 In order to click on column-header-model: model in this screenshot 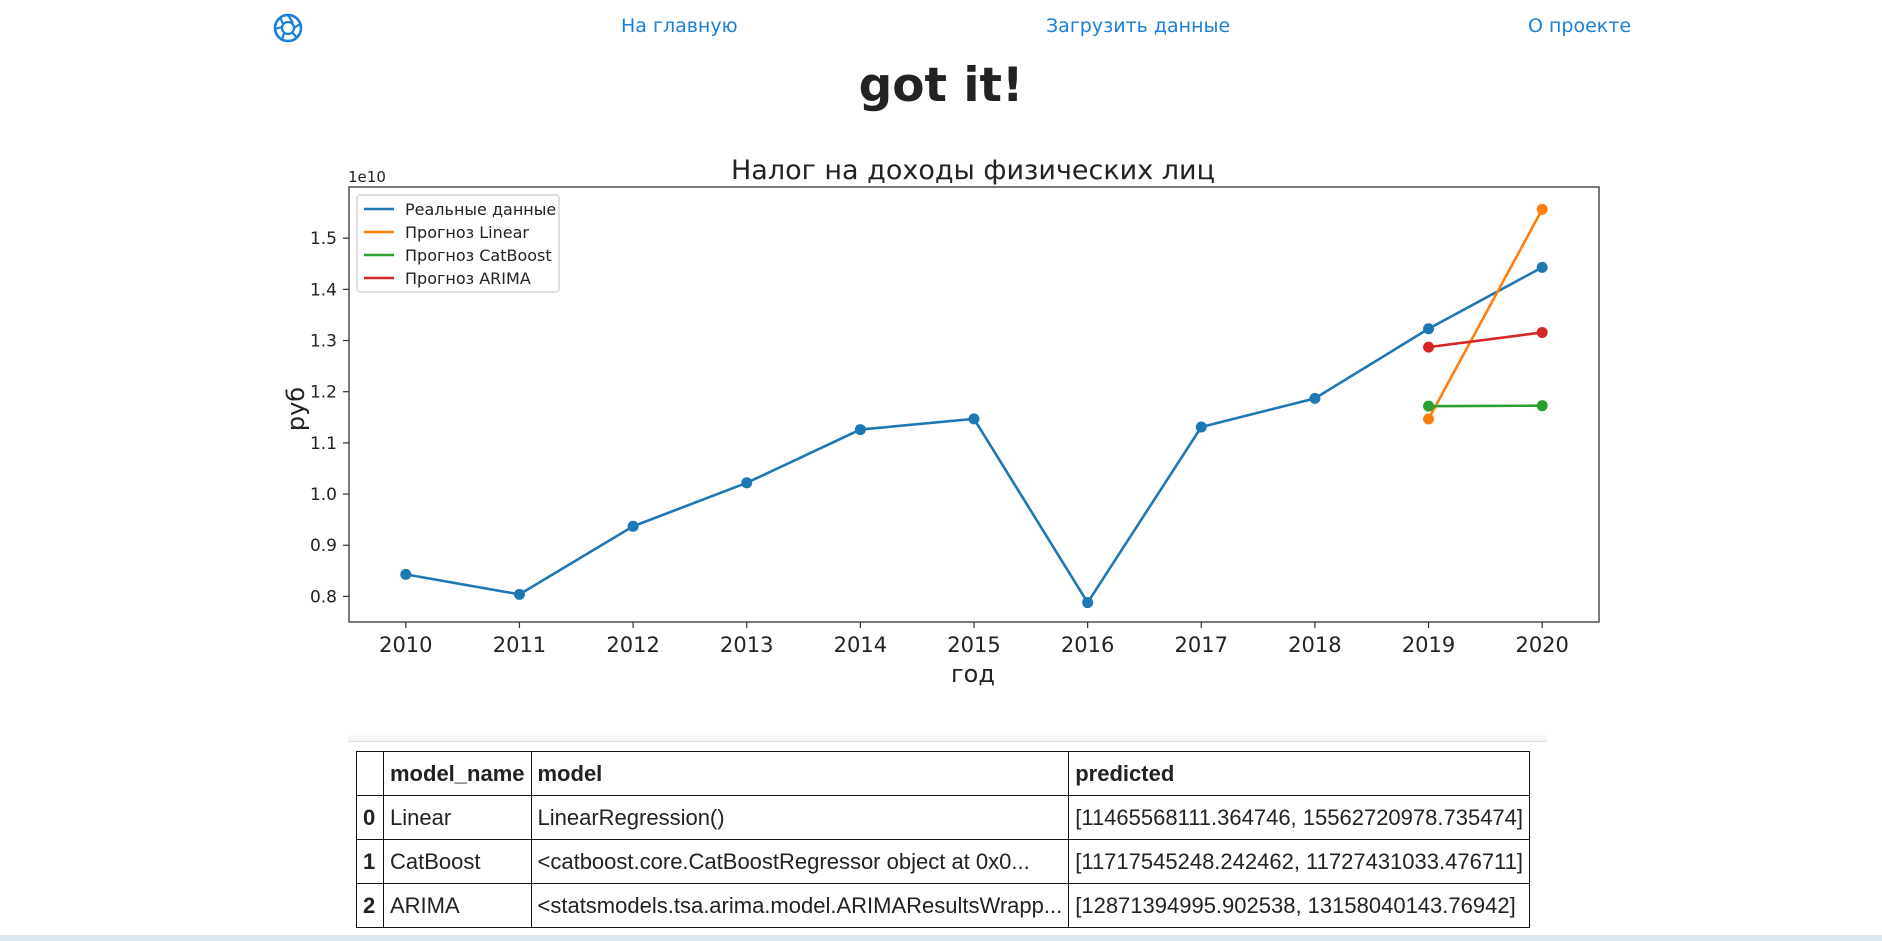, I will do `click(800, 773)`.